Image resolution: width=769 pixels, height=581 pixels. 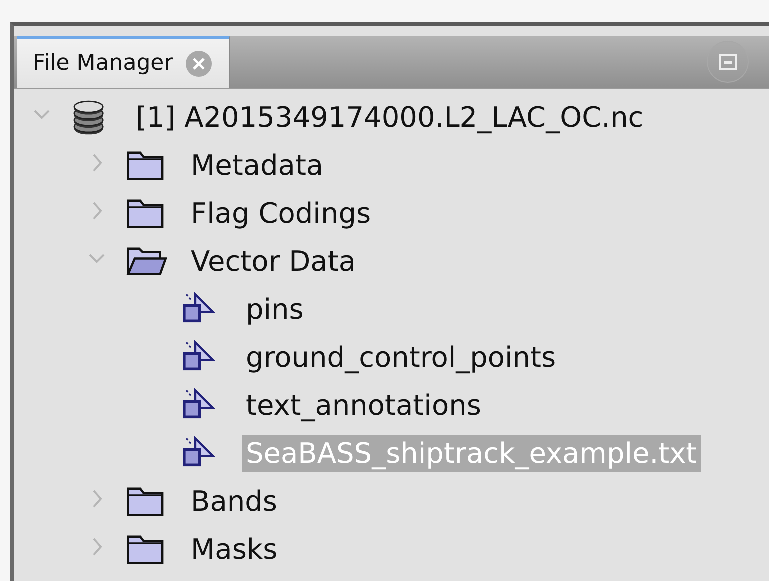 I want to click on tree-item: pins, so click(x=275, y=309).